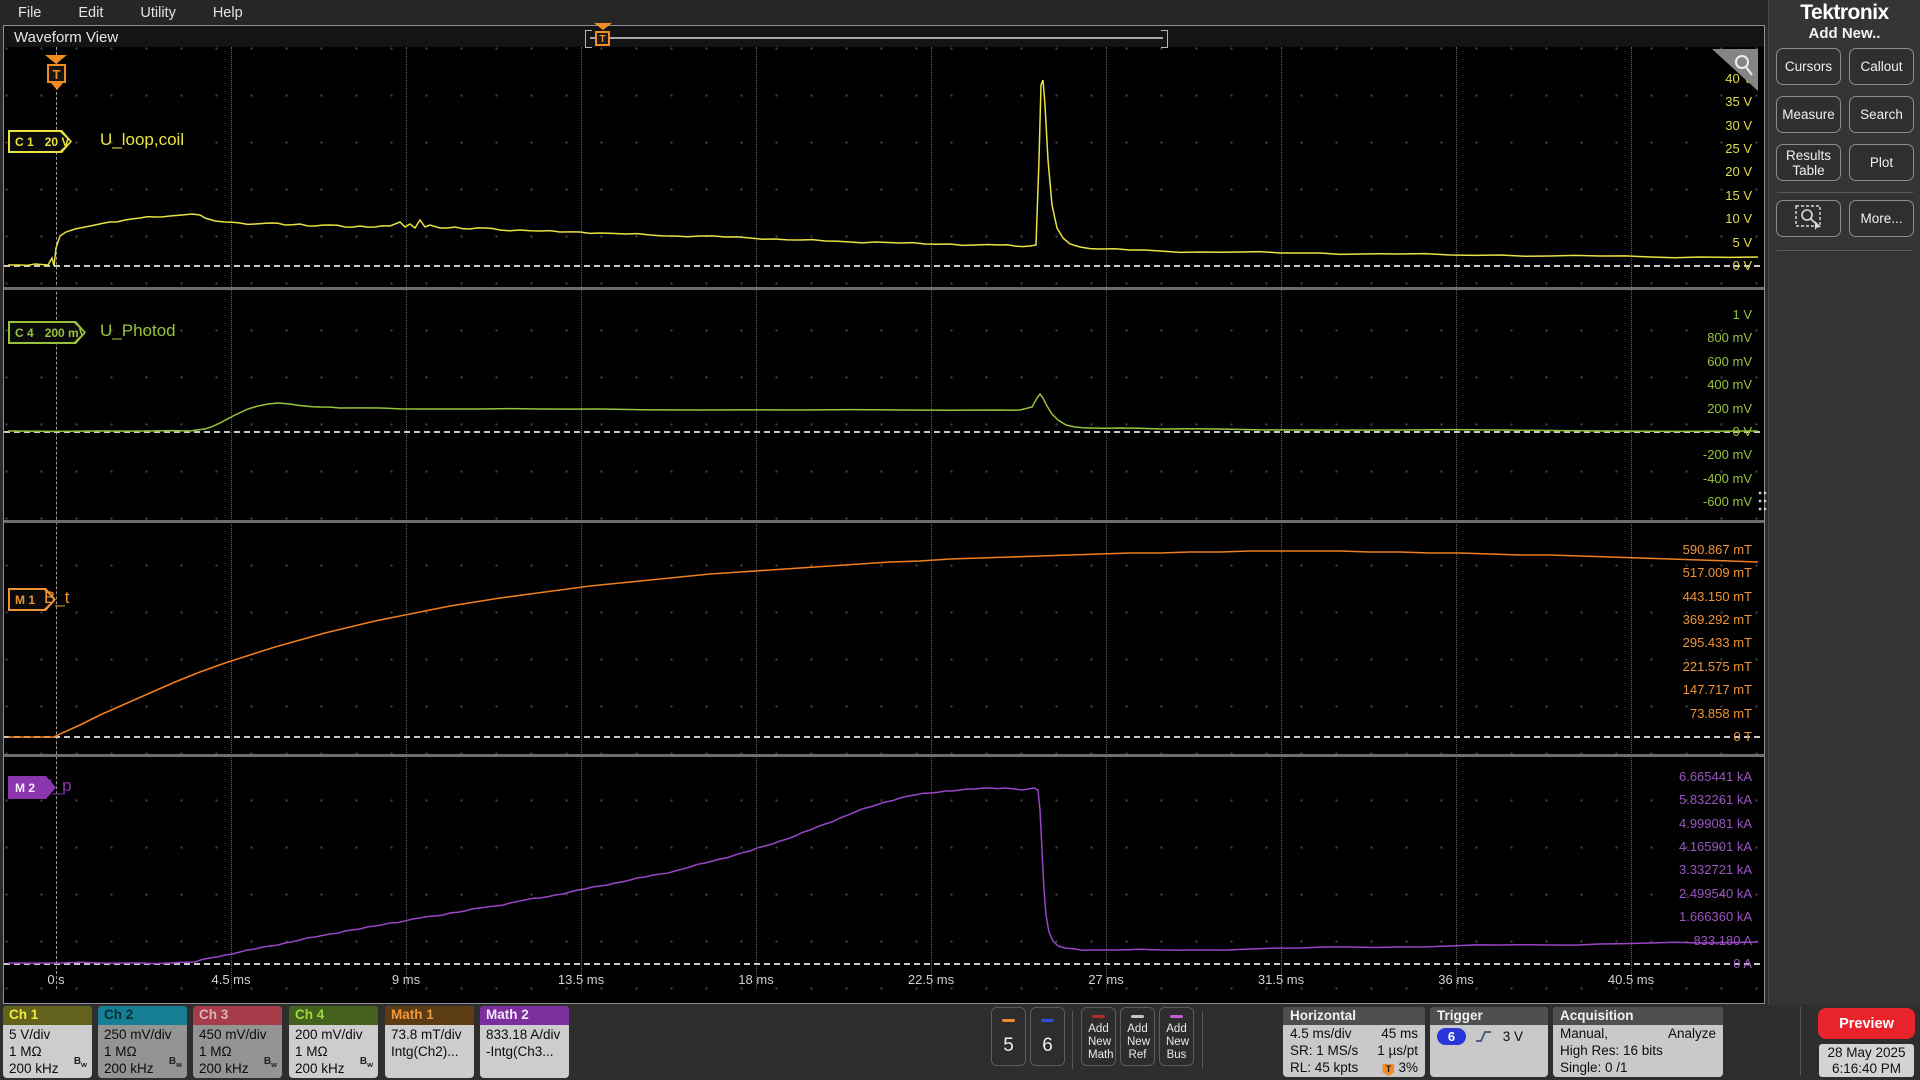  I want to click on channel-card-ch-3: Ch 3 450 mV/div 1 MΩ 200 kHz Bw, so click(237, 1042).